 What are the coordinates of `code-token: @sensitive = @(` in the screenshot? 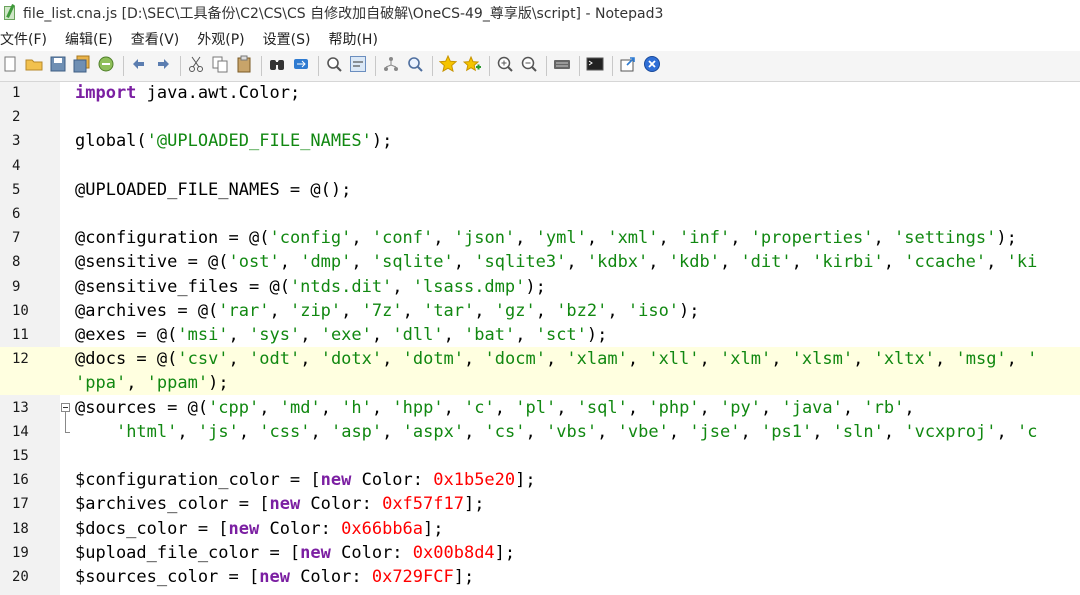 It's located at (152, 262).